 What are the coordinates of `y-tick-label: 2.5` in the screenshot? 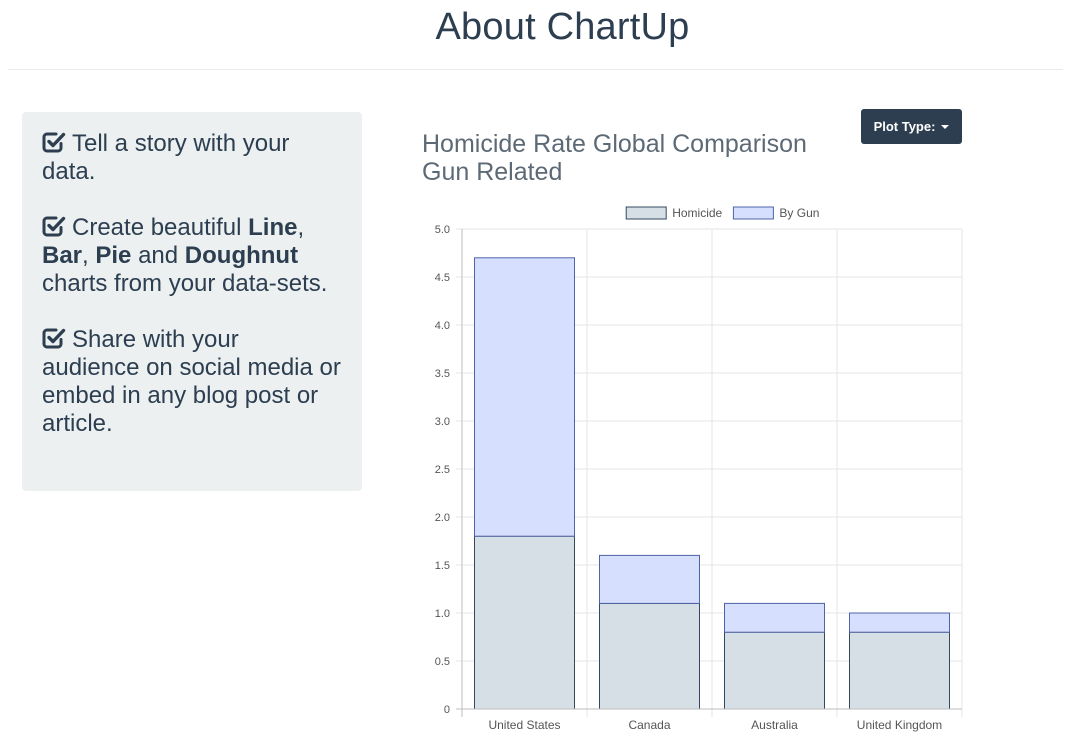 It's located at (442, 470).